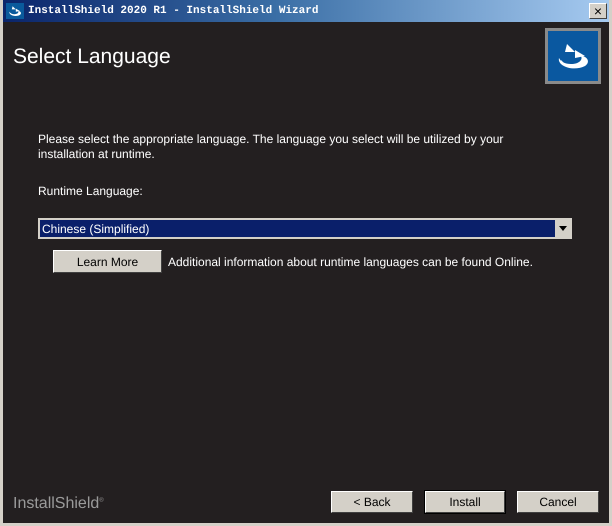 This screenshot has height=526, width=612. What do you see at coordinates (15, 11) in the screenshot?
I see `app-icon` at bounding box center [15, 11].